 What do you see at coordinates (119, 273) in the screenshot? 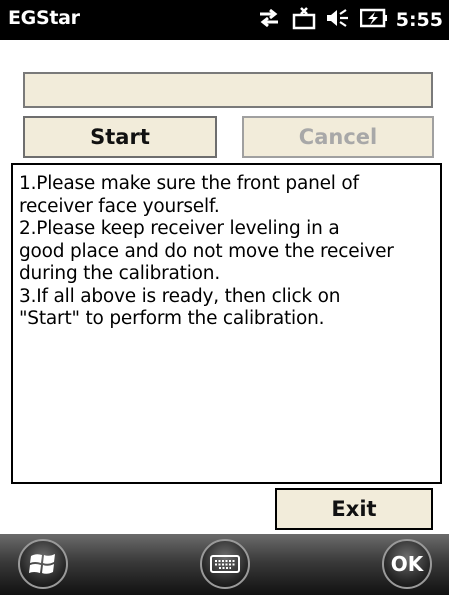
I see `instruction-line: during the calibration.` at bounding box center [119, 273].